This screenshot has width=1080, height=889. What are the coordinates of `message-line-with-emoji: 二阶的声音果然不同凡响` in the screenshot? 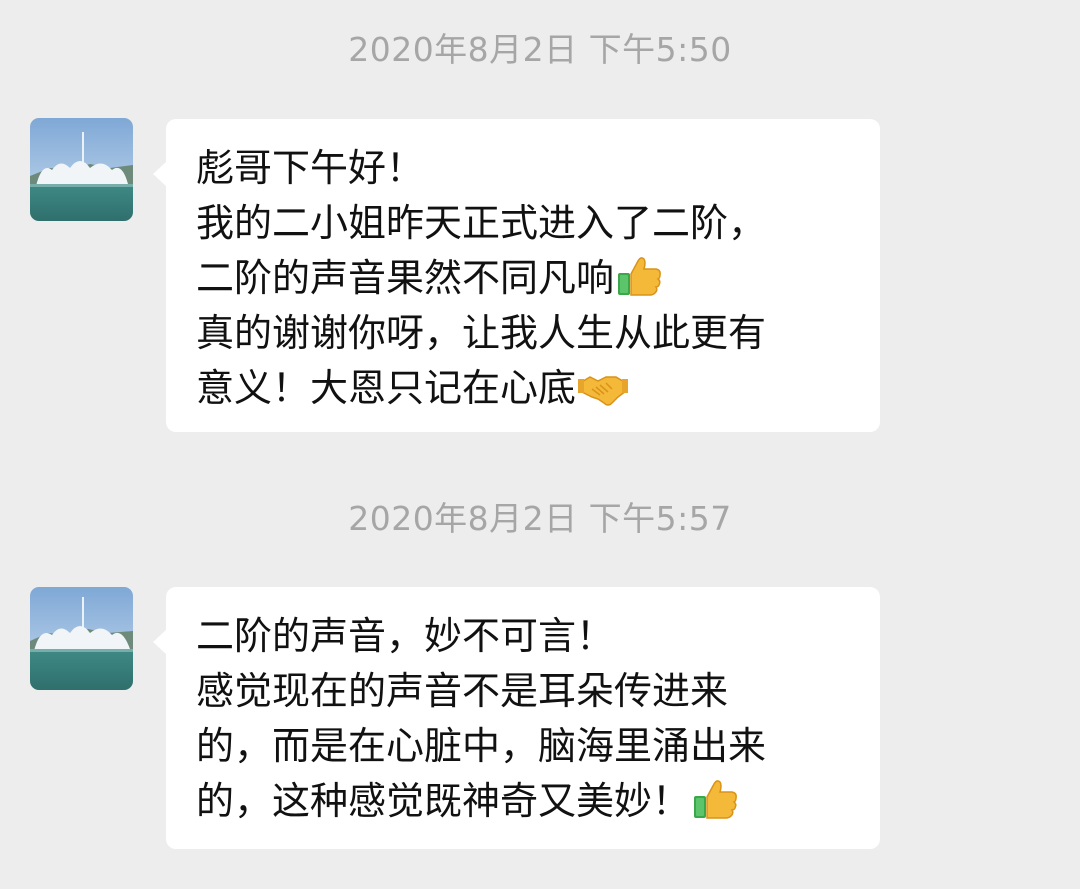 It's located at (528, 278).